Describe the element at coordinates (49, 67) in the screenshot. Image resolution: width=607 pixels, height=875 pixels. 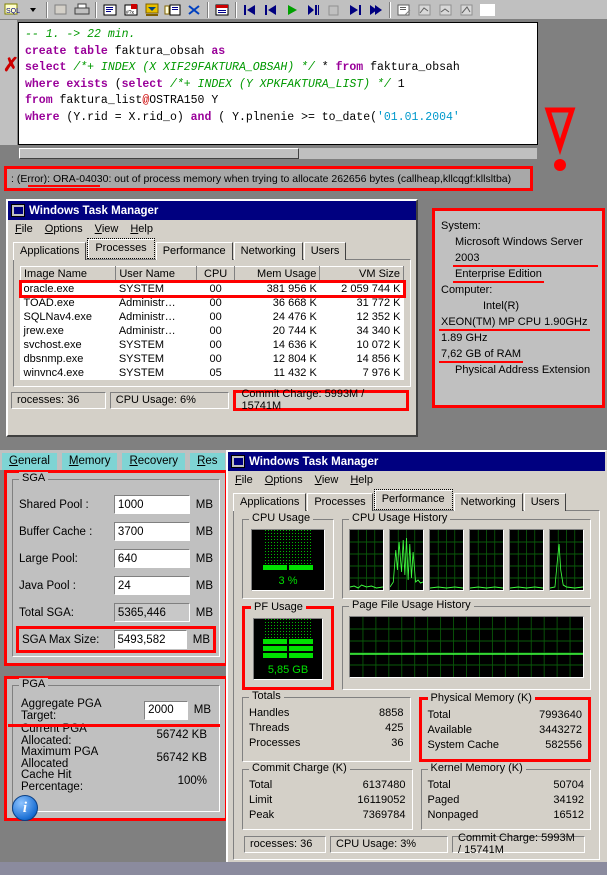
I see `sql-token: select` at that location.